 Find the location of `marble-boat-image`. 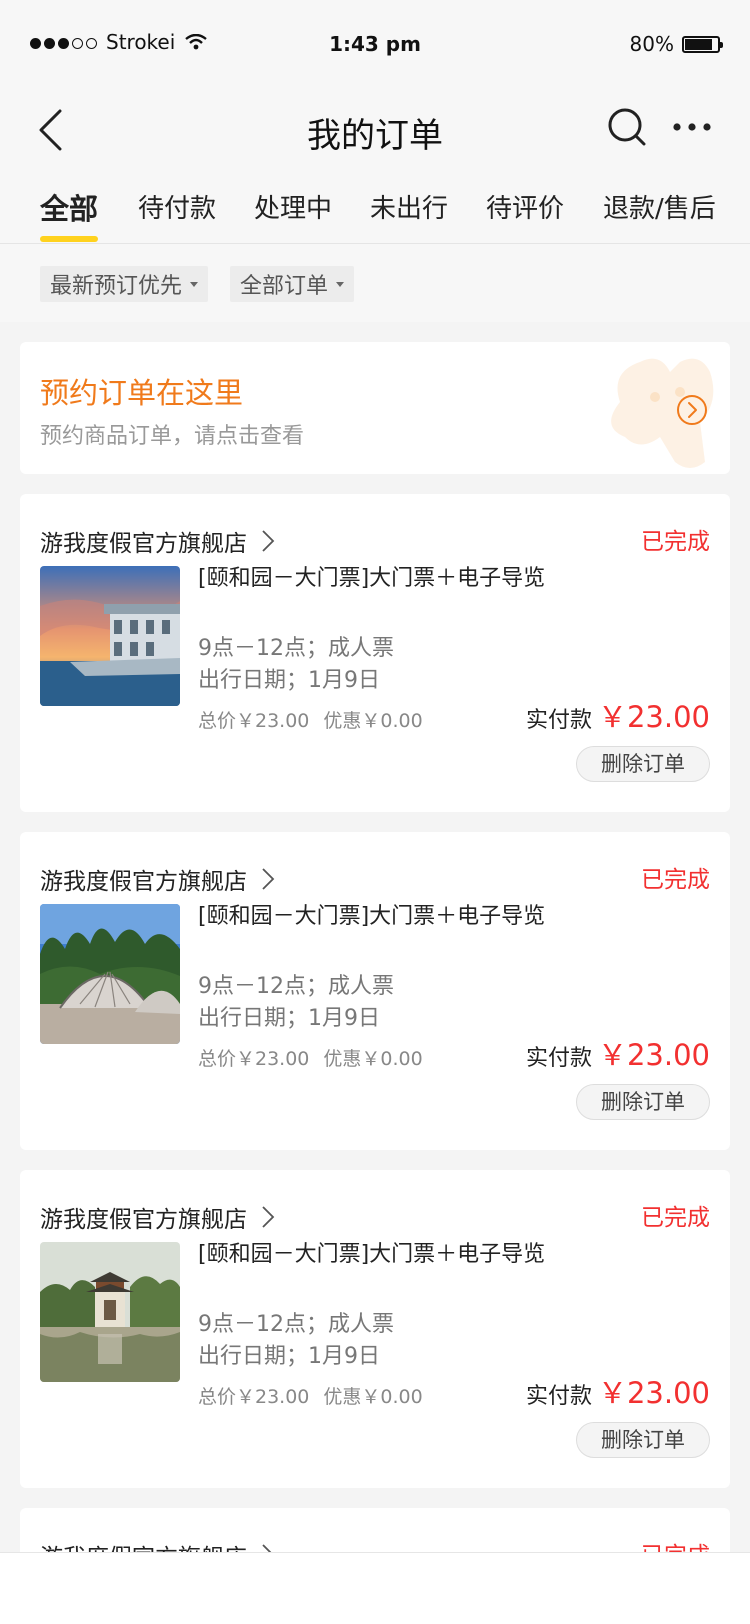

marble-boat-image is located at coordinates (110, 636).